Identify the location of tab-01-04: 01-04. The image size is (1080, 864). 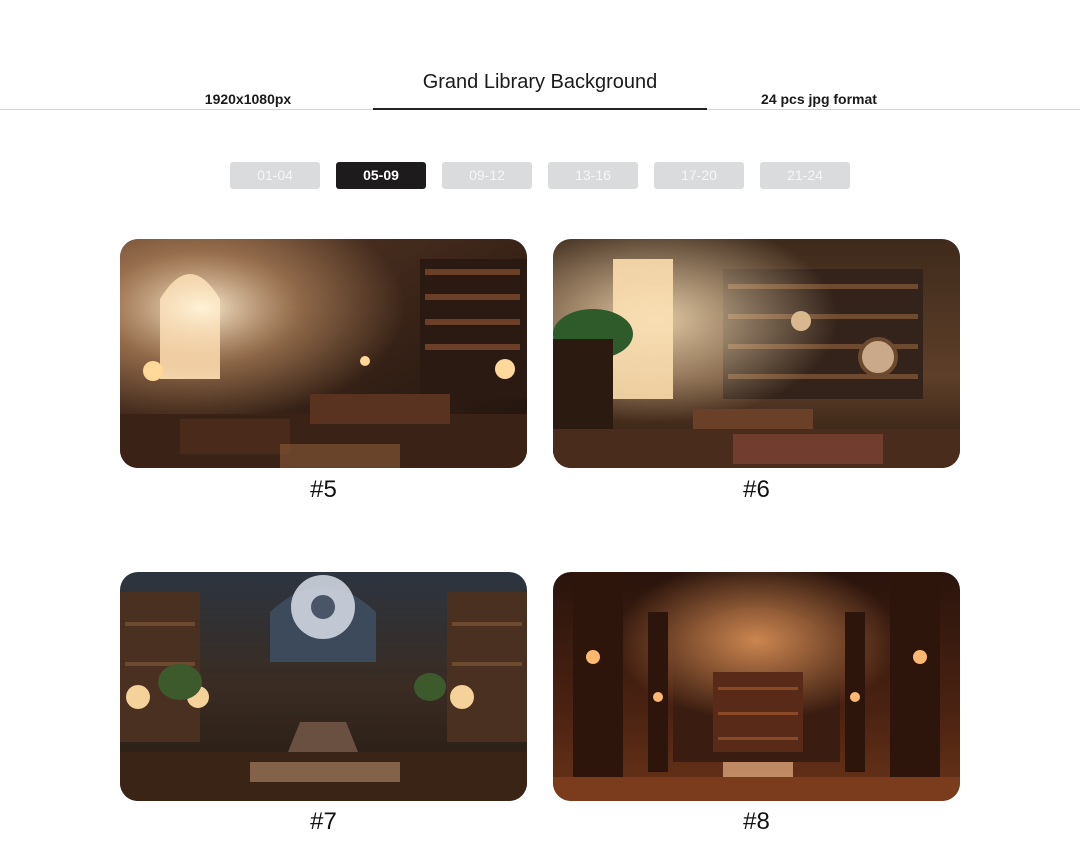
(275, 175).